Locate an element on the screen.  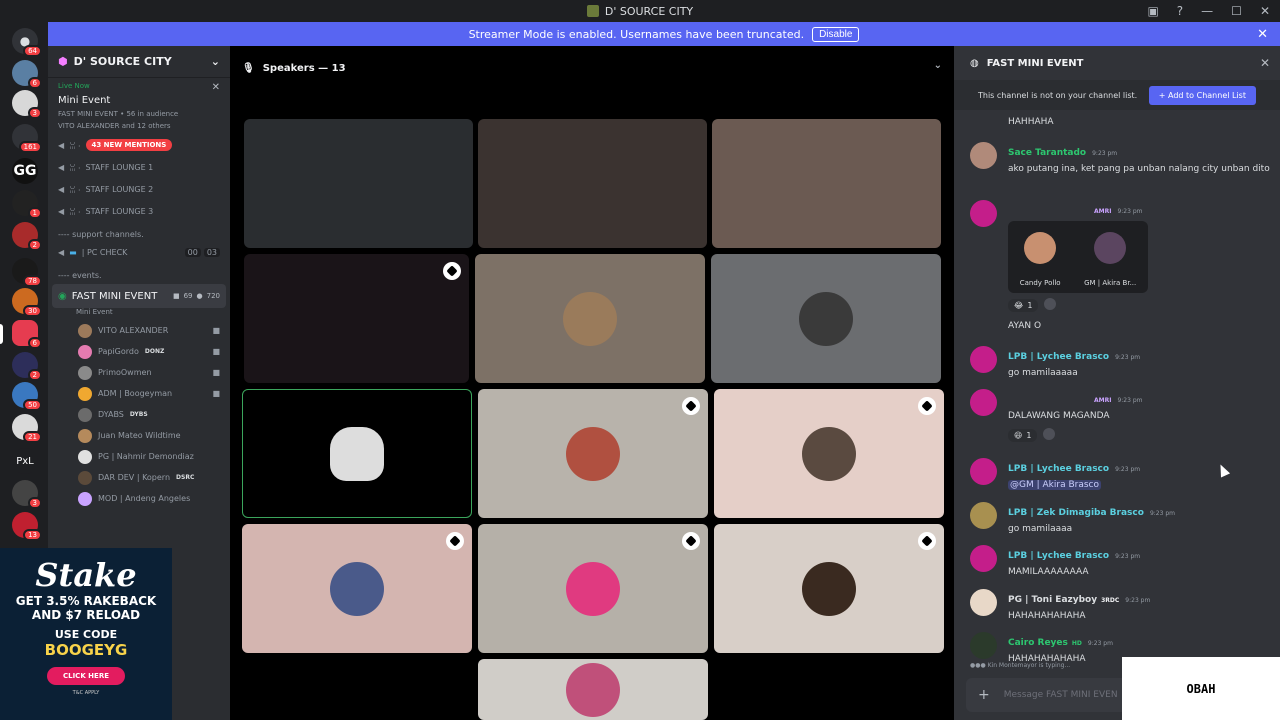
new-mentions-pill: 43 NEW MENTIONS is located at coordinates (129, 145).